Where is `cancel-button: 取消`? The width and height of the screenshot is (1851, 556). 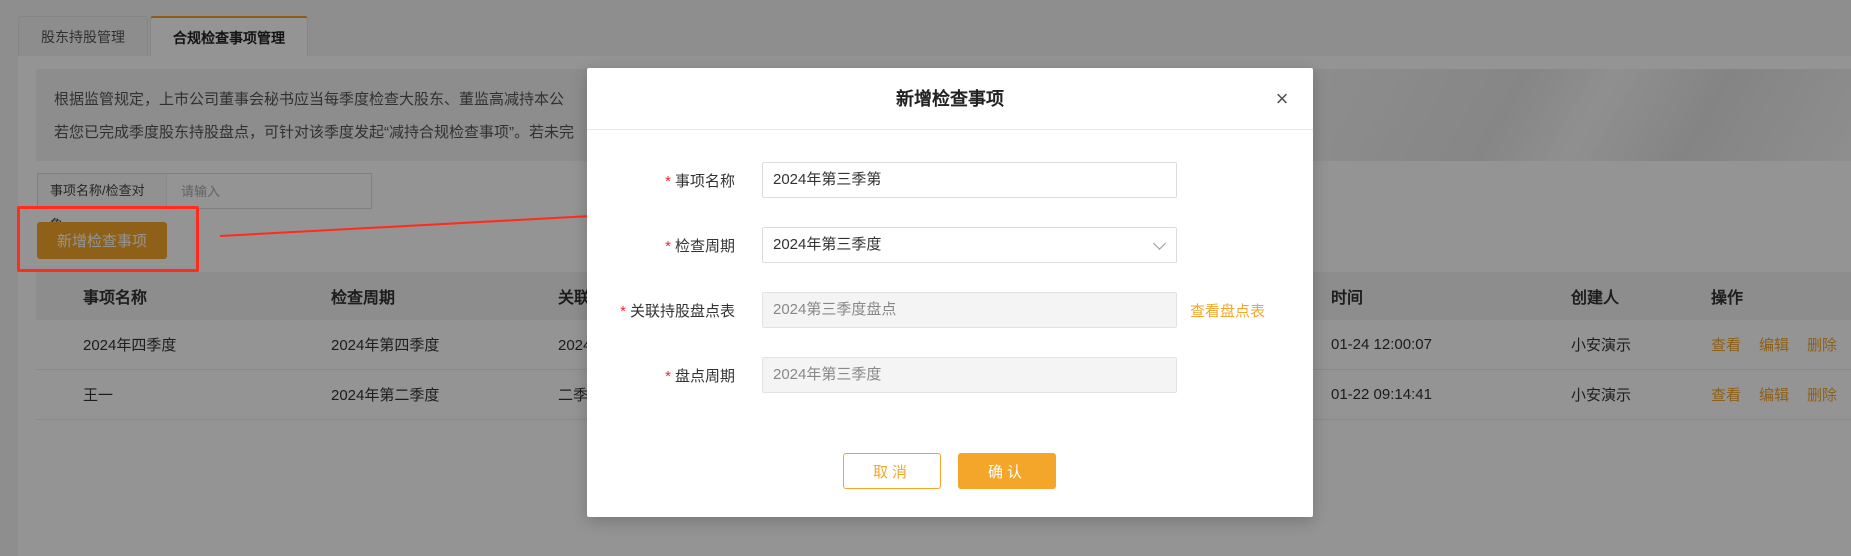
cancel-button: 取消 is located at coordinates (892, 471).